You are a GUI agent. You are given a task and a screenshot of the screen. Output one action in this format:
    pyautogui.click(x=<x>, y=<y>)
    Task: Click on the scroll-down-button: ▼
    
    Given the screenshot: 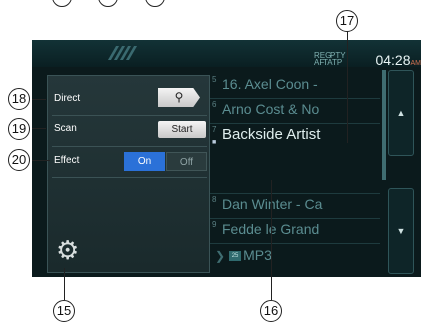 What is the action you would take?
    pyautogui.click(x=401, y=231)
    